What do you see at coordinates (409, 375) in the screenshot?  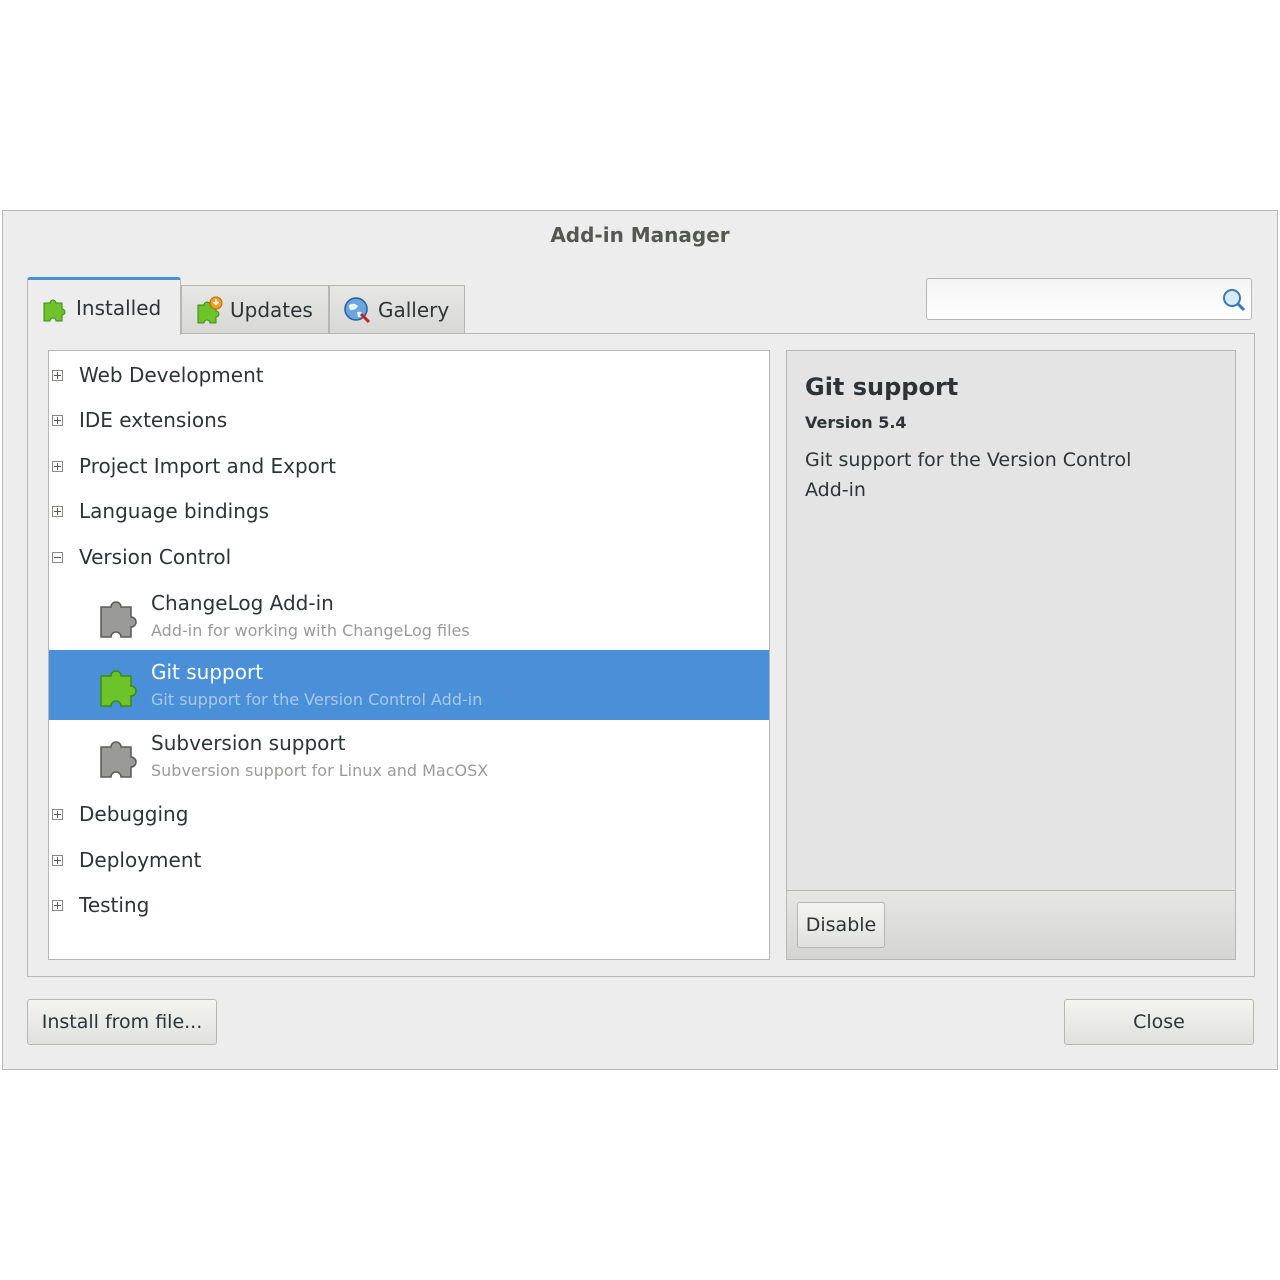 I see `category-web-development: Web Development` at bounding box center [409, 375].